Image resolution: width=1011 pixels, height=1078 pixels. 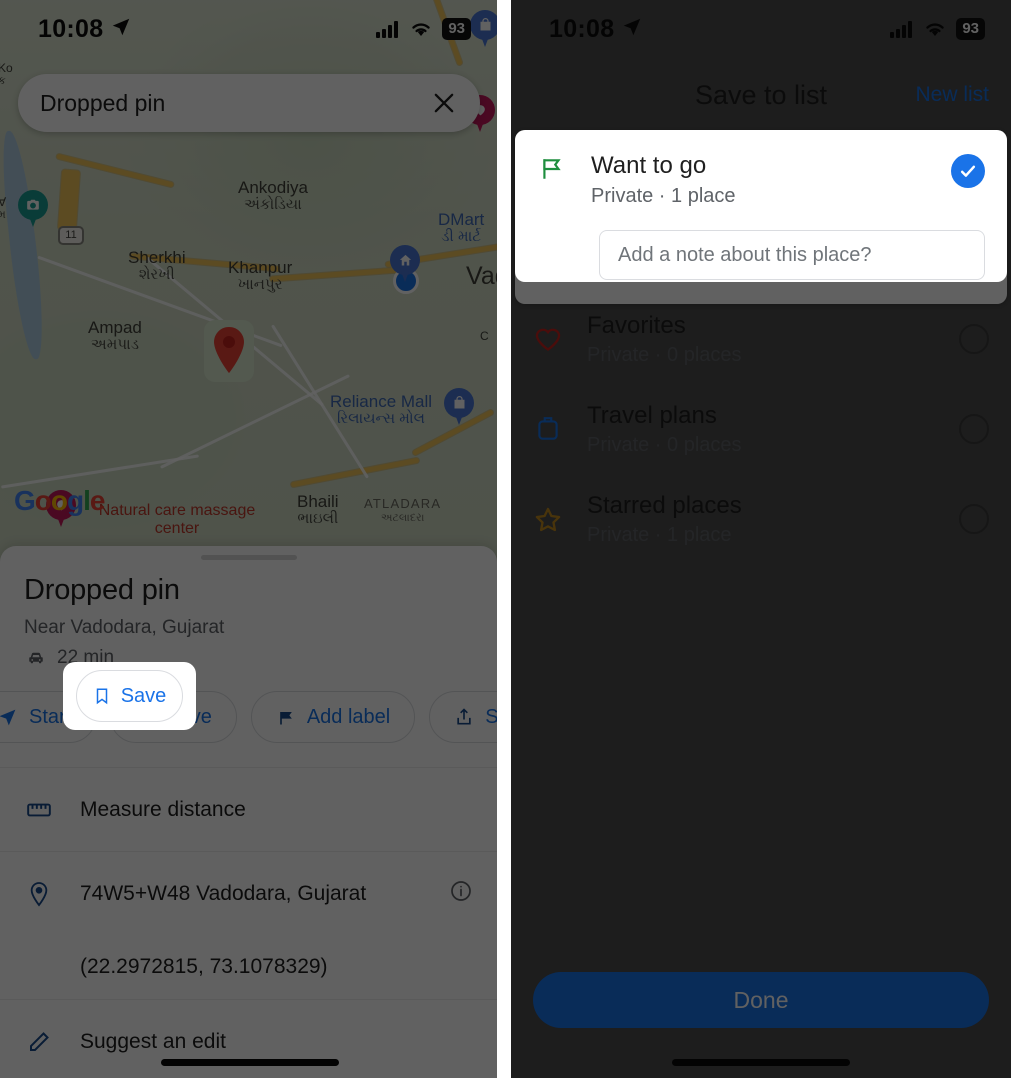 I want to click on note-input: Add a note about this place?, so click(x=792, y=255).